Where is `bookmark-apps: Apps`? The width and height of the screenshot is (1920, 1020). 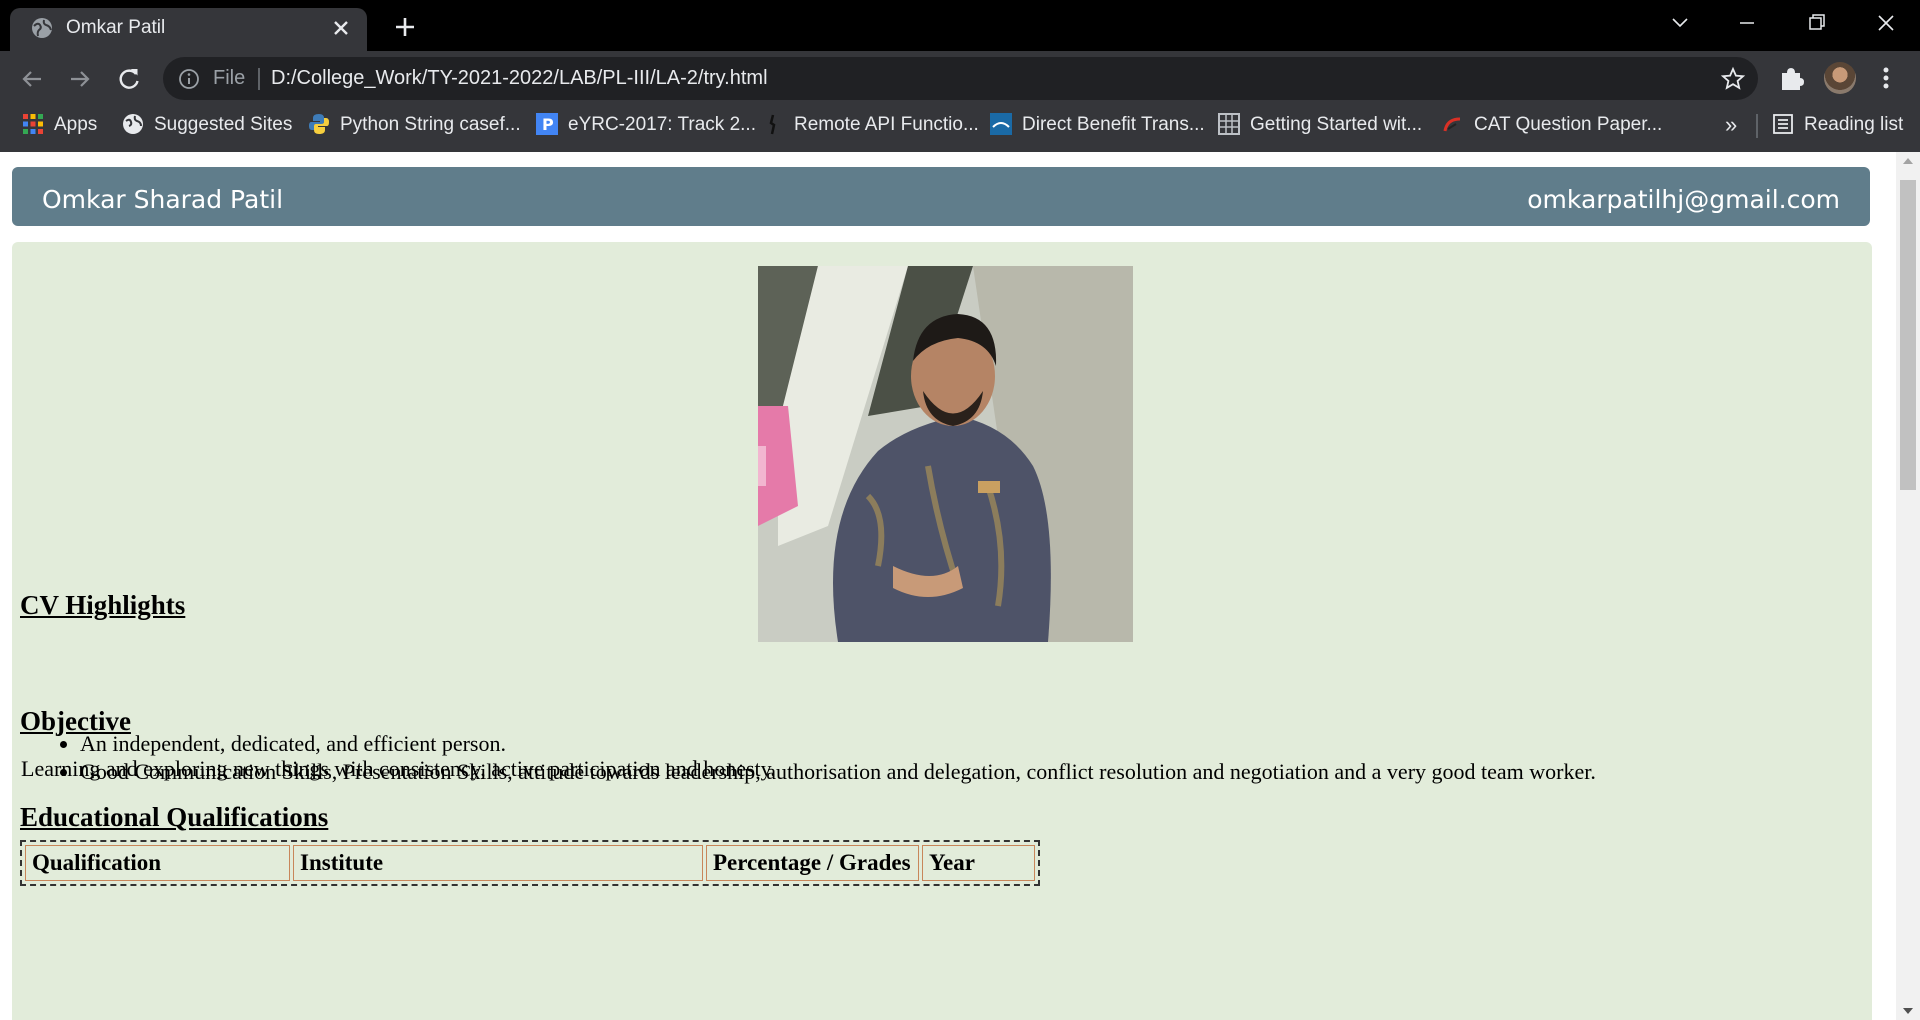 bookmark-apps: Apps is located at coordinates (59, 125).